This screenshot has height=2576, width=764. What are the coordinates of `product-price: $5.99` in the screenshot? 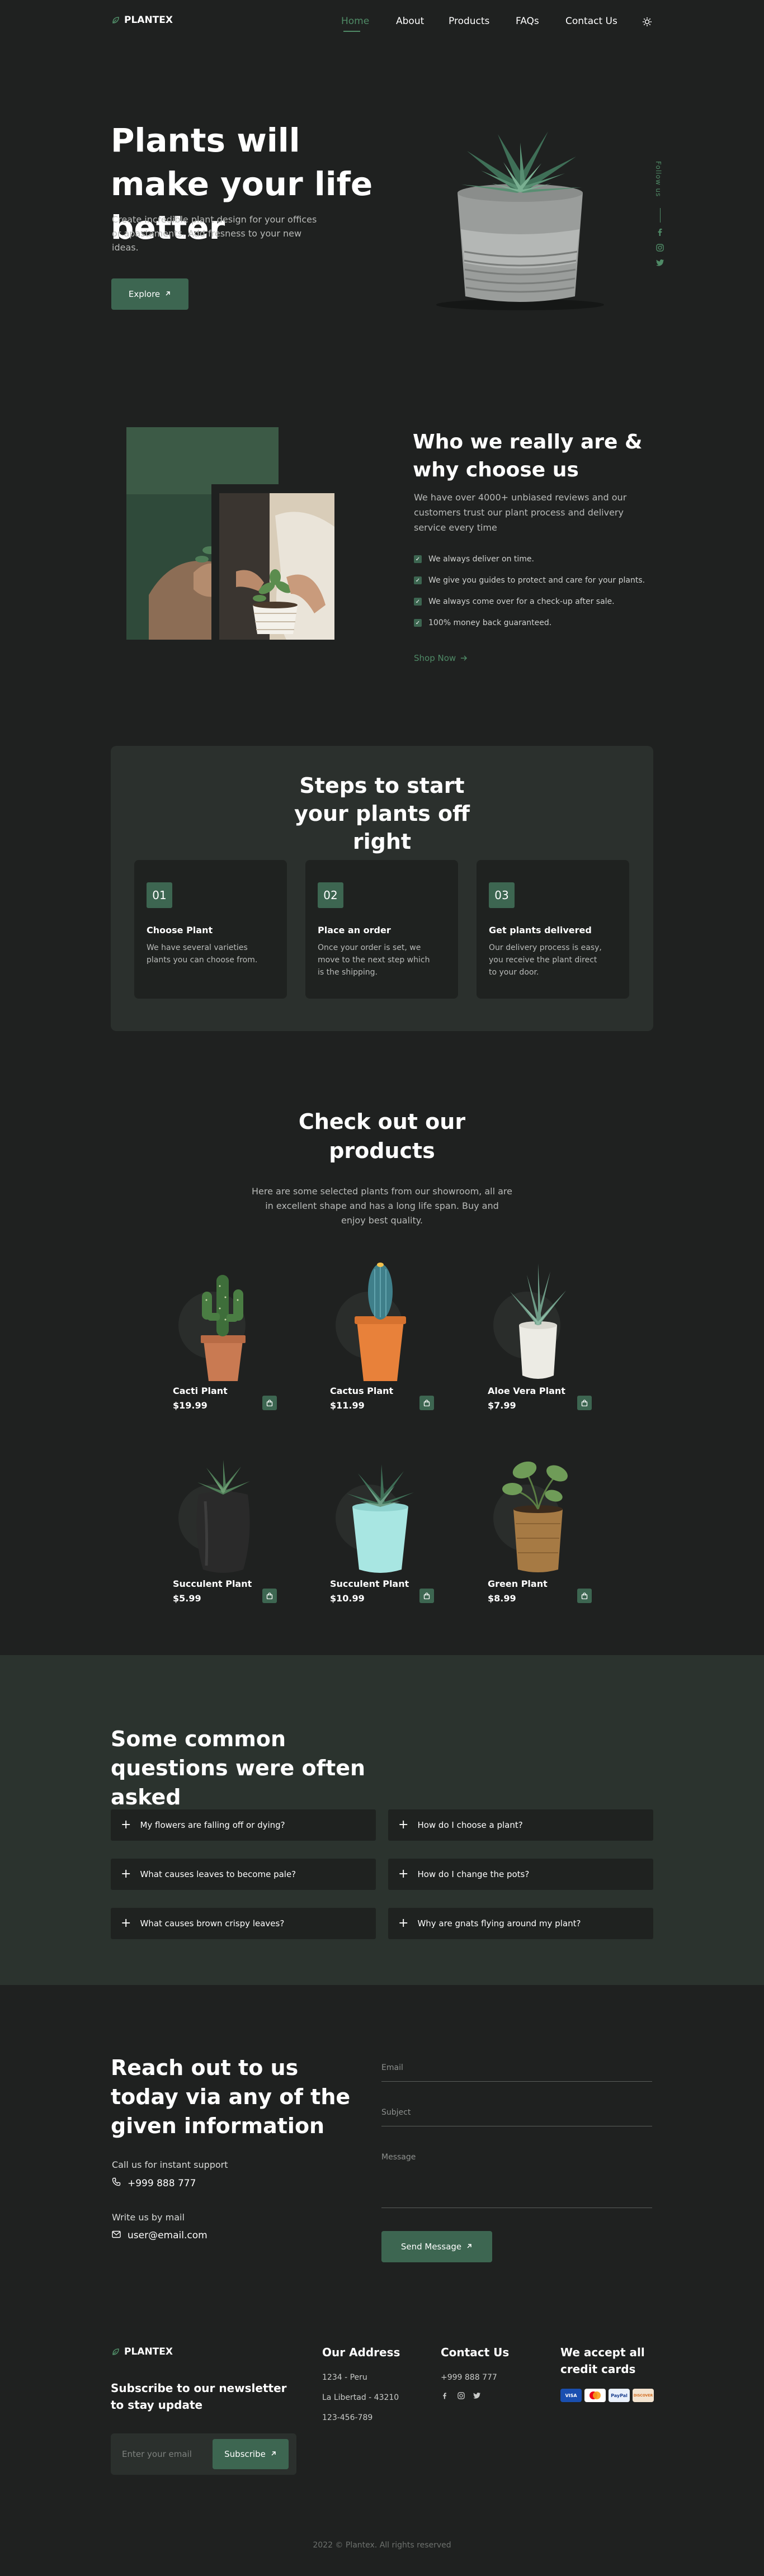 It's located at (187, 1598).